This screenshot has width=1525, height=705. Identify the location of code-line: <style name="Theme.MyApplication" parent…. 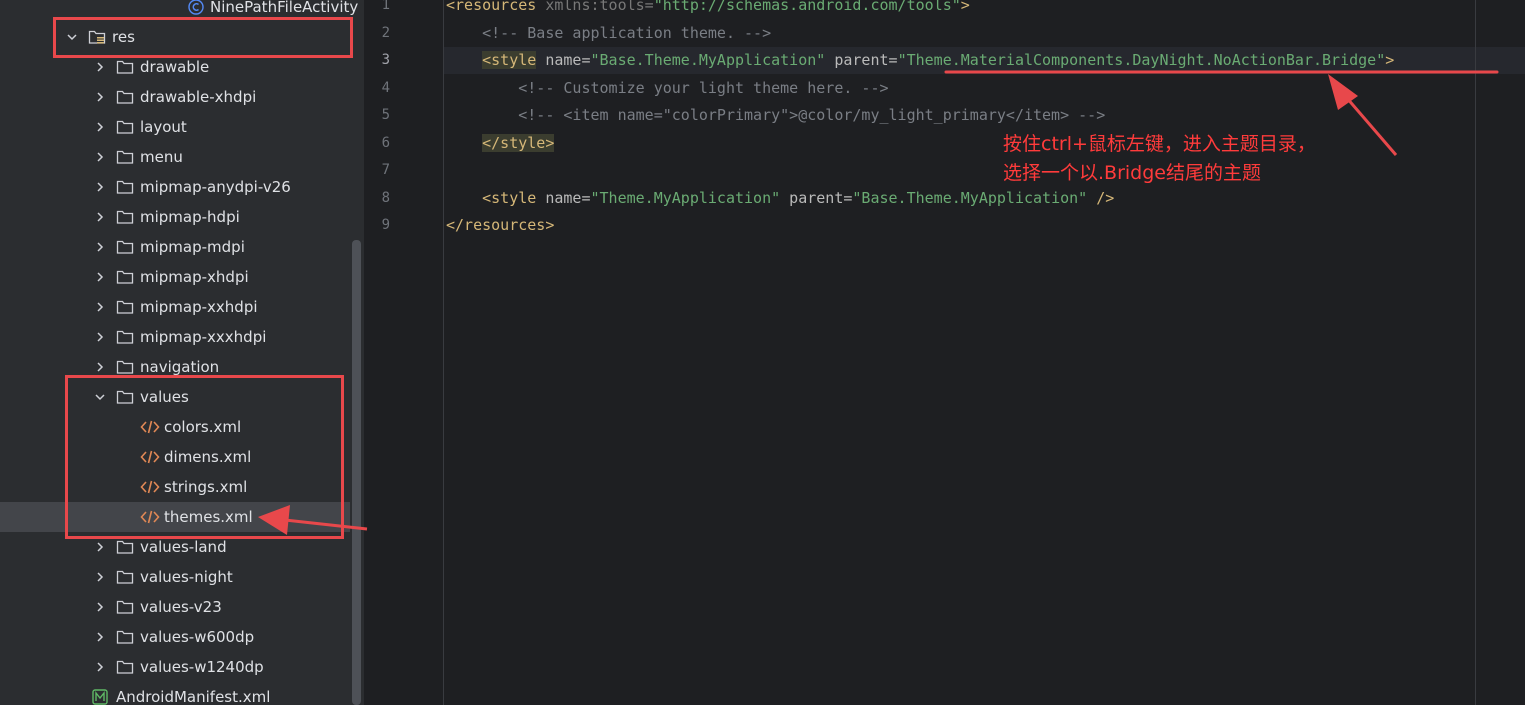
(780, 198).